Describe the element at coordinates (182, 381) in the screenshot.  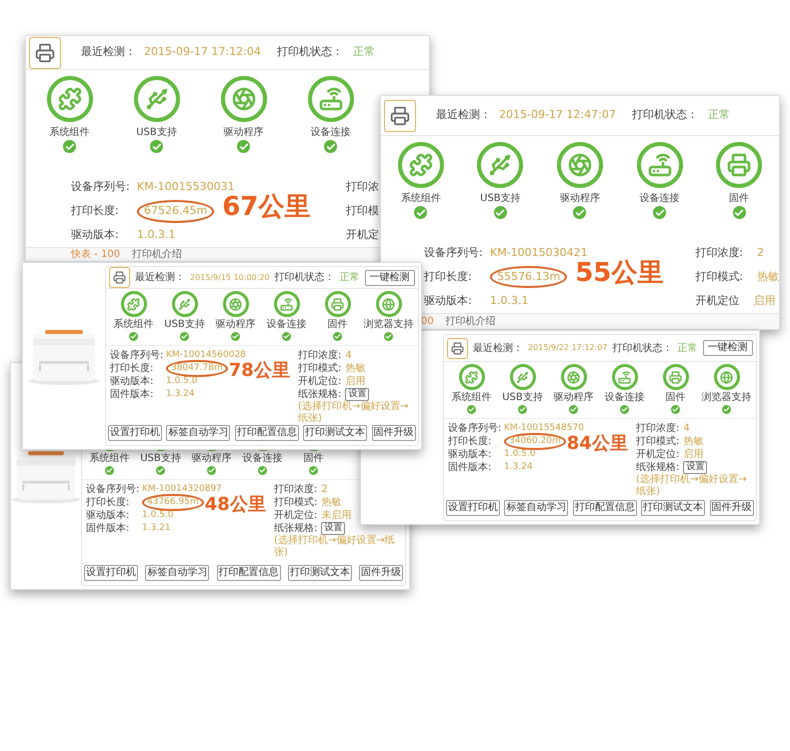
I see `info-value: 1.0.5.0` at that location.